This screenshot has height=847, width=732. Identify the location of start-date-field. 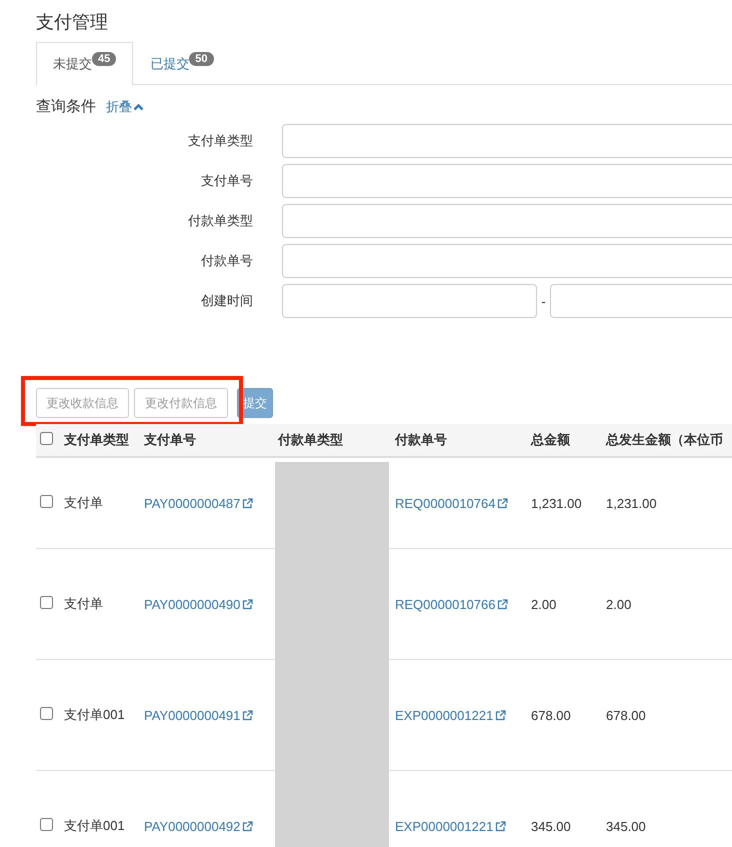
(409, 301).